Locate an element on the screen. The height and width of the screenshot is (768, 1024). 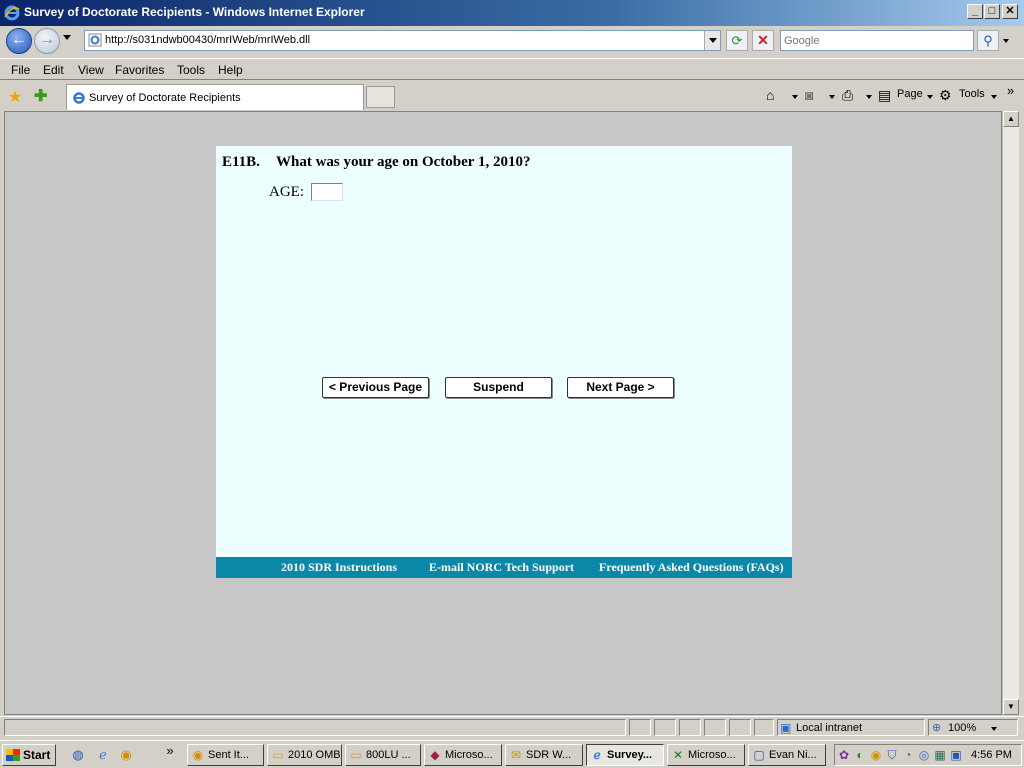
previous-page-button: < Previous Page is located at coordinates (375, 387).